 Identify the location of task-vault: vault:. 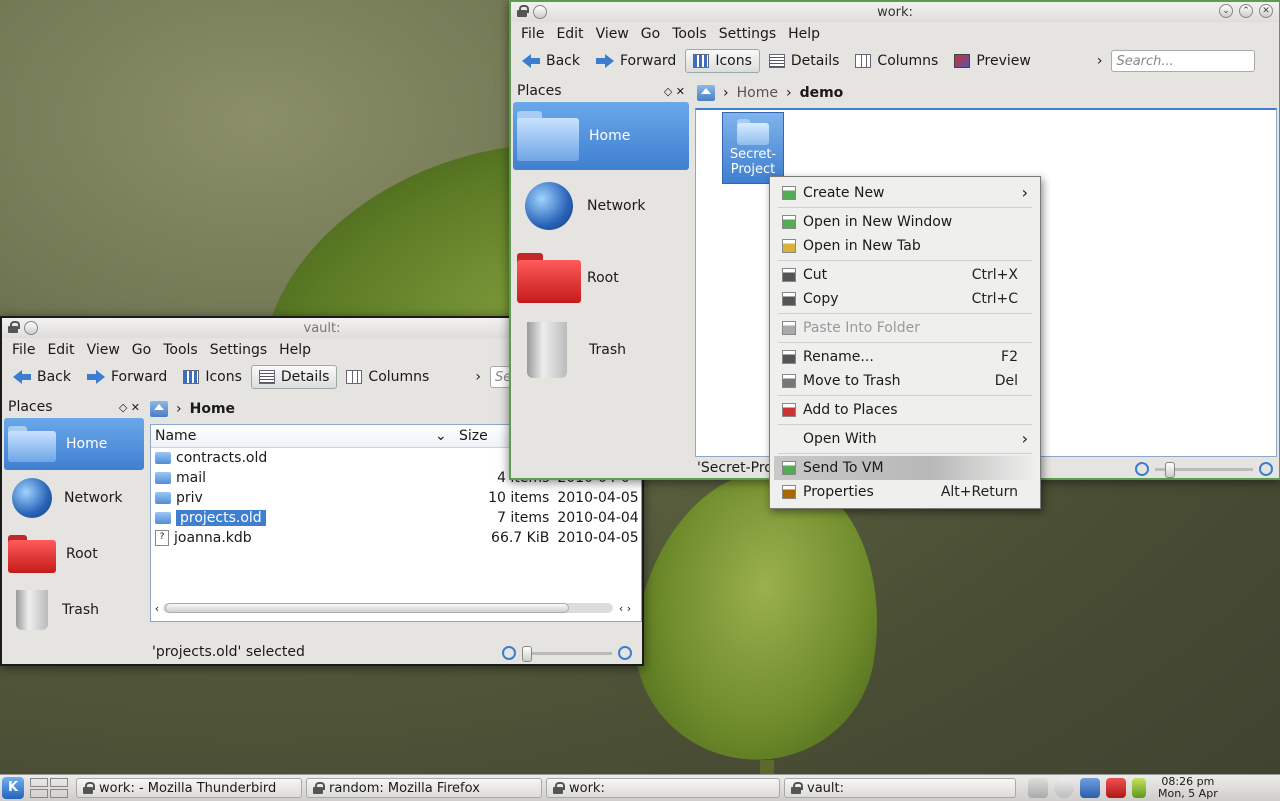
(900, 788).